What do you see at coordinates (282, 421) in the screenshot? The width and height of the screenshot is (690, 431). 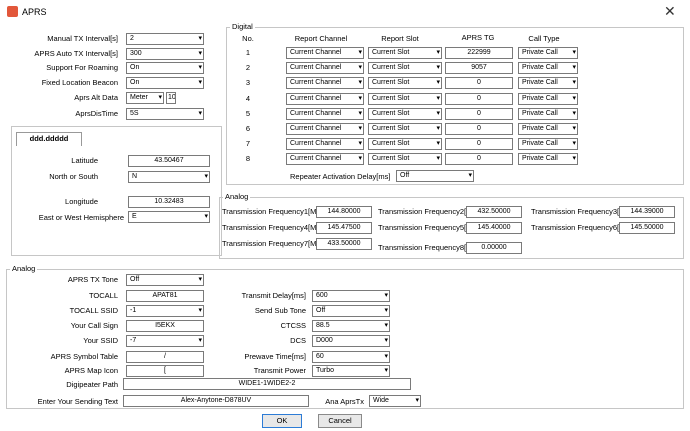 I see `ok-button: OK` at bounding box center [282, 421].